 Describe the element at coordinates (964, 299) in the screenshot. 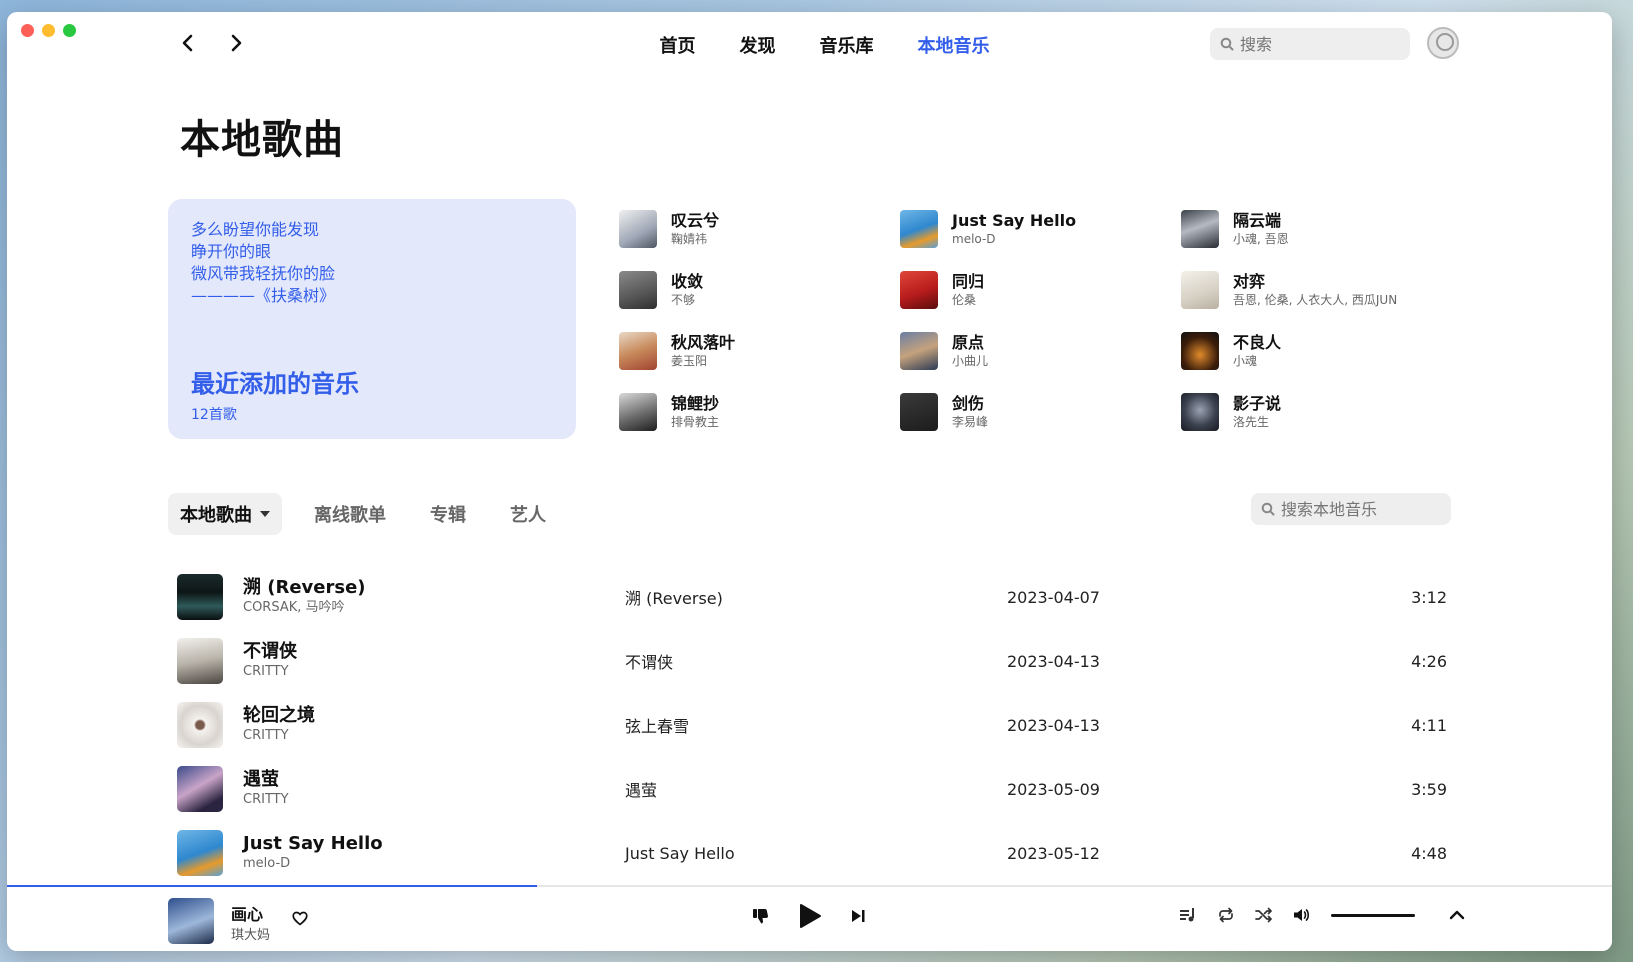

I see `recent-song-artist: 伦桑` at that location.